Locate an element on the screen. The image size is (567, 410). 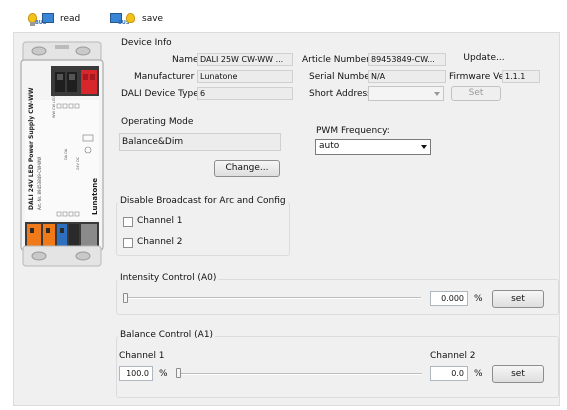
broadcast-group is located at coordinates (203, 229).